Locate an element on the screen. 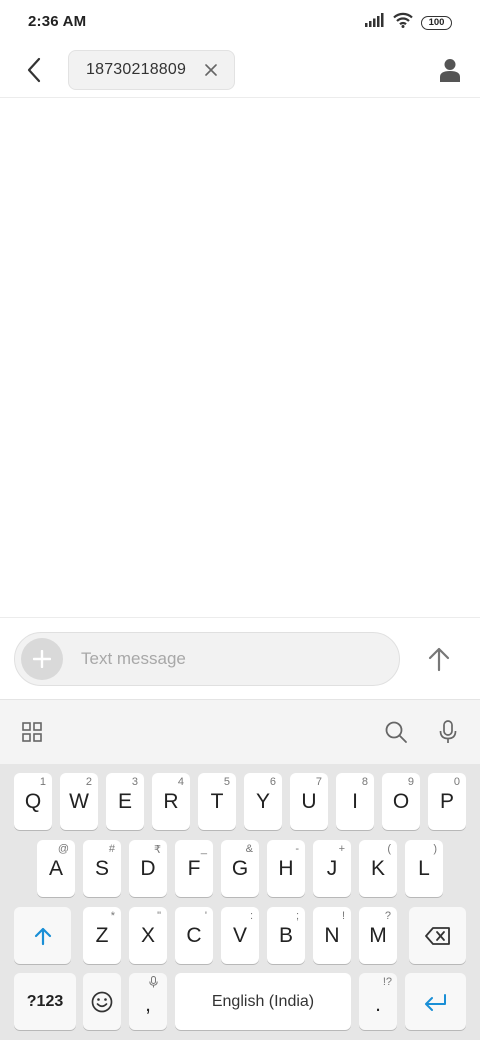 This screenshot has height=1040, width=480. close-icon is located at coordinates (211, 70).